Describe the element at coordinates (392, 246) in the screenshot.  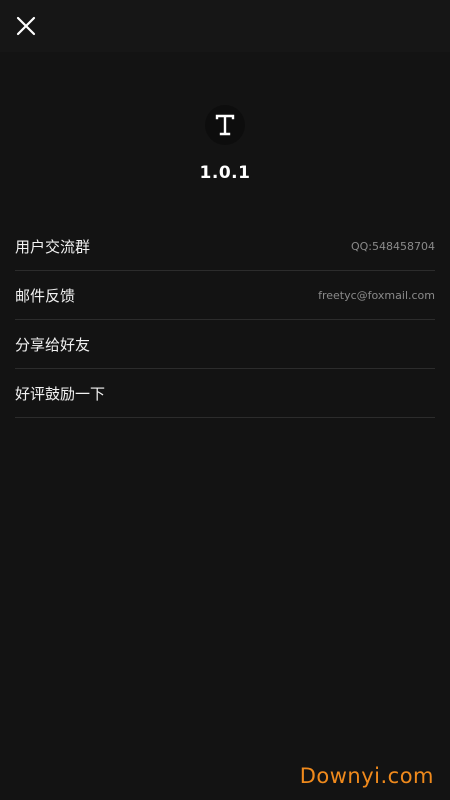
I see `menu-item-value: QQ:548458704` at that location.